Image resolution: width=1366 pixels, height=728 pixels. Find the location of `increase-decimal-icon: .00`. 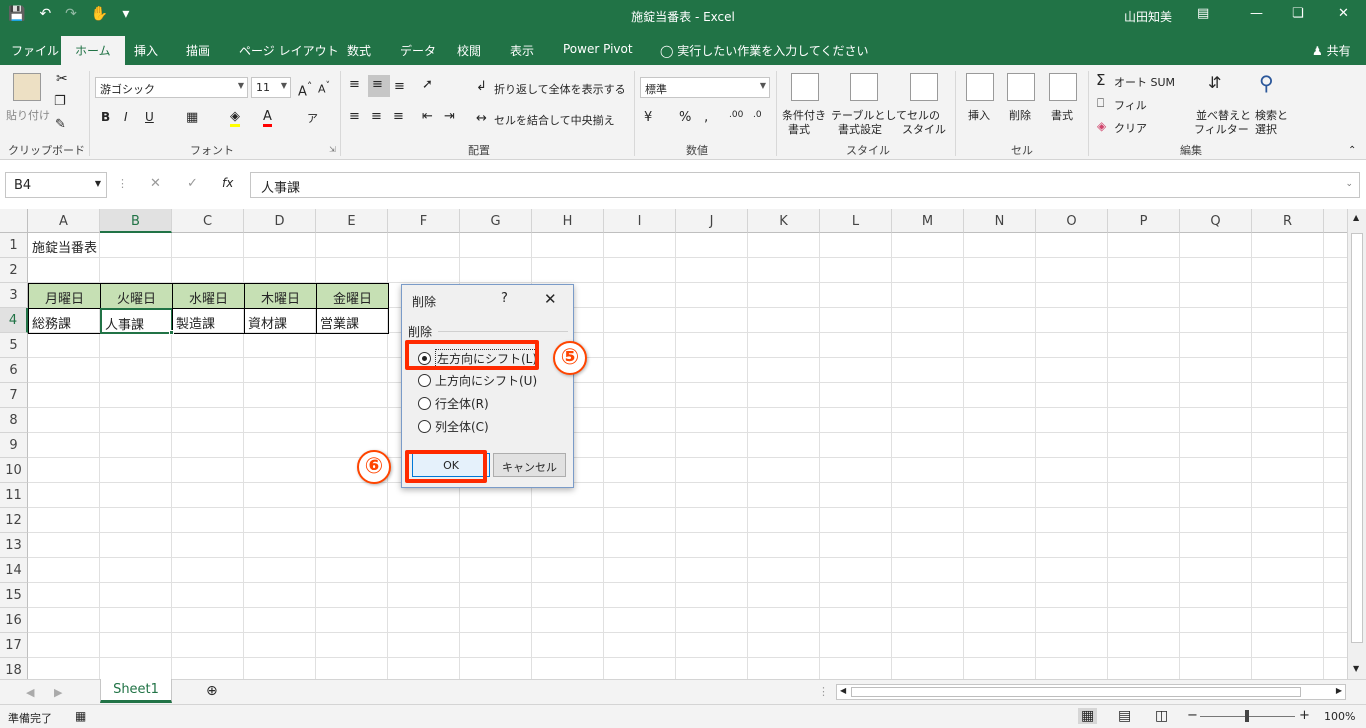

increase-decimal-icon: .00 is located at coordinates (736, 115).